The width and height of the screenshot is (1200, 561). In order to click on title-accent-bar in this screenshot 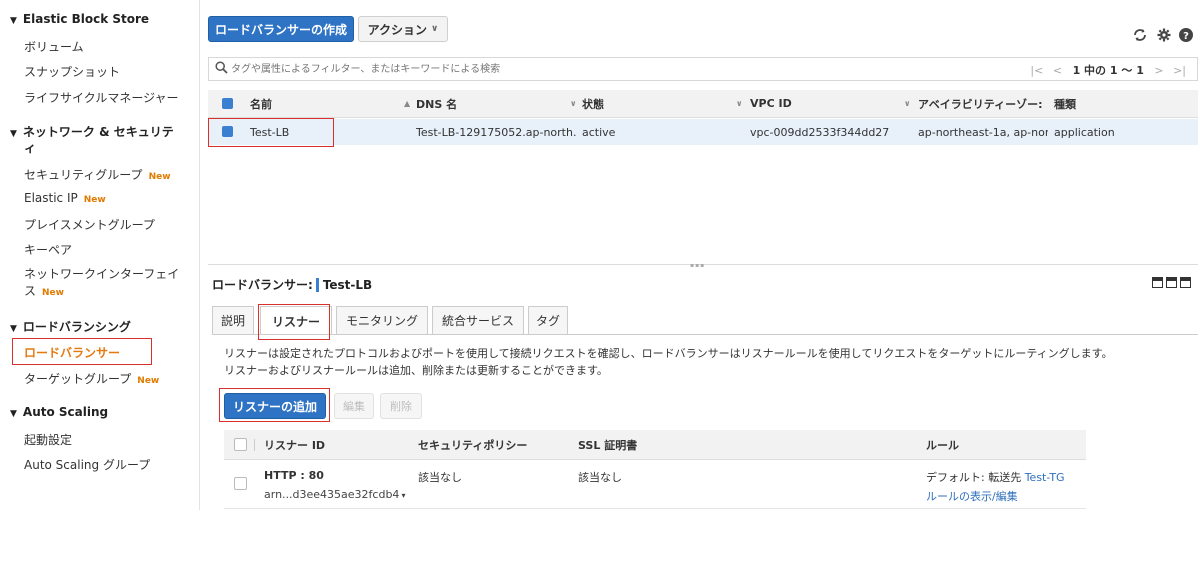, I will do `click(317, 284)`.